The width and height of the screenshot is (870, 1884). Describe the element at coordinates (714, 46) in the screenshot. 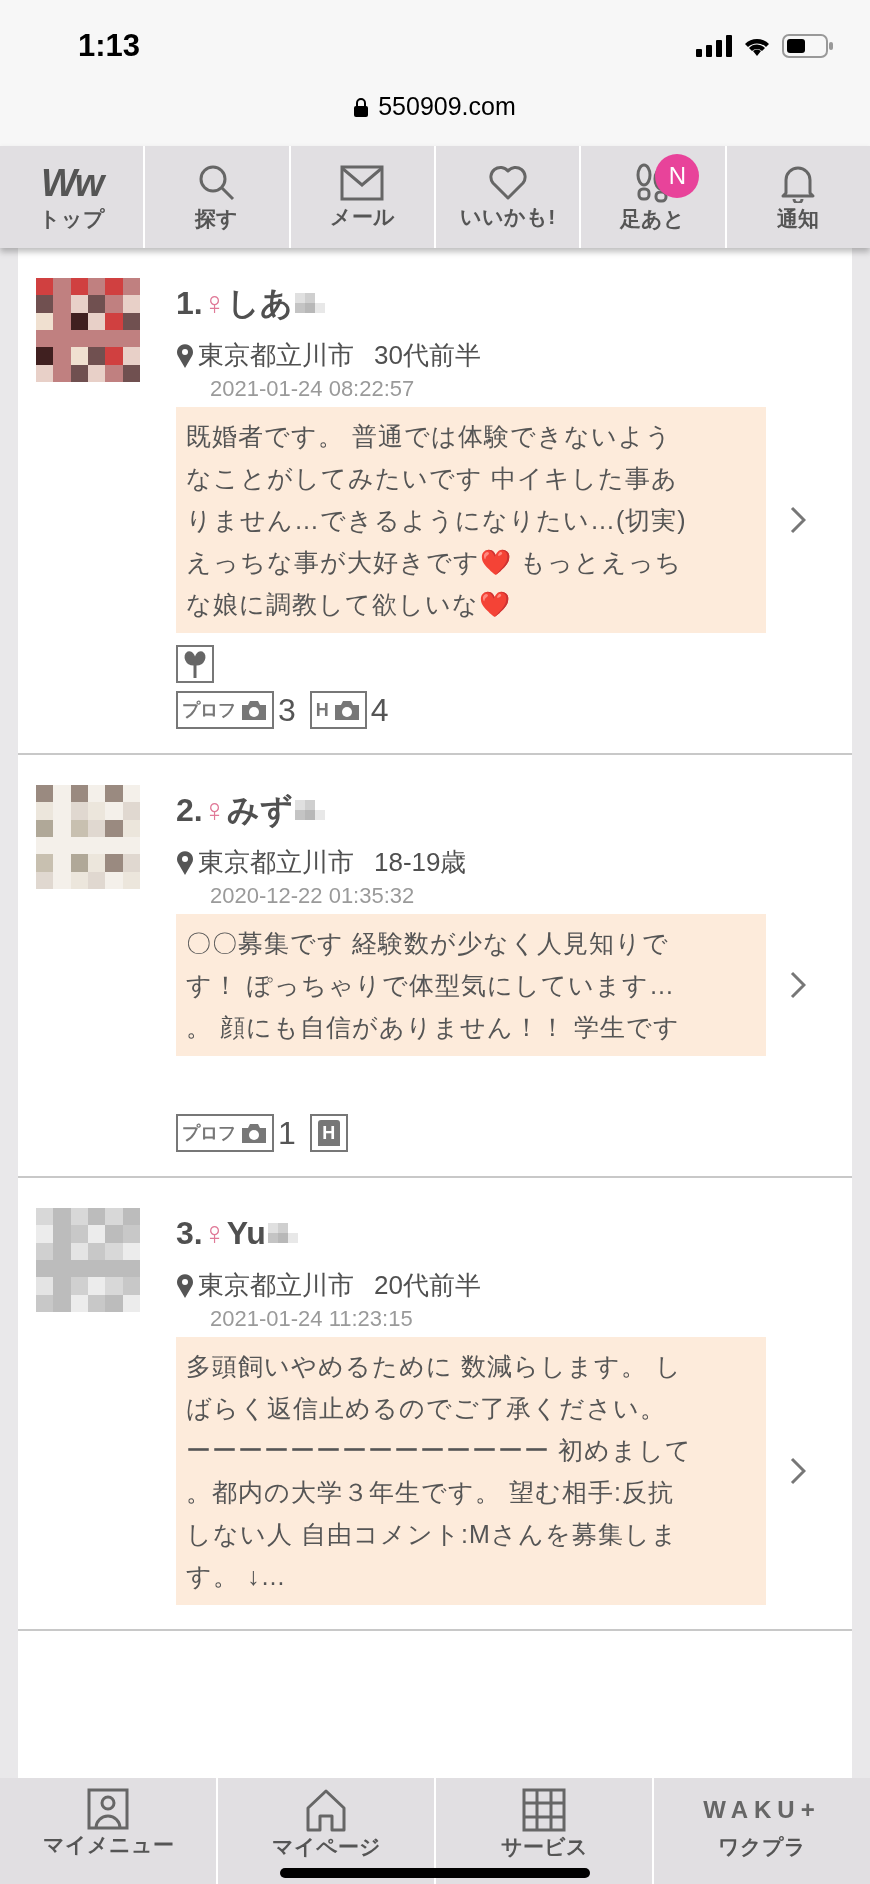

I see `signal-icon` at that location.